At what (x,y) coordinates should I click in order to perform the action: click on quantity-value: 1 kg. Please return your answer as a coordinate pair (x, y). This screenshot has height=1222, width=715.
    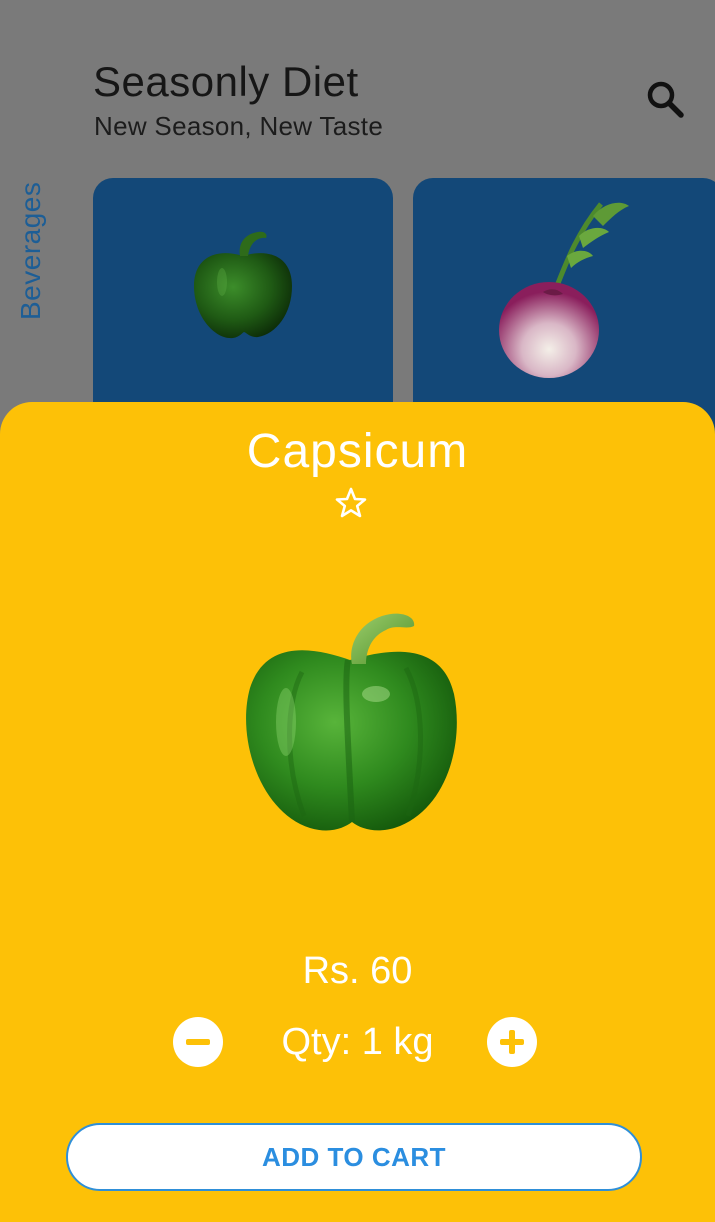
    Looking at the image, I should click on (397, 1042).